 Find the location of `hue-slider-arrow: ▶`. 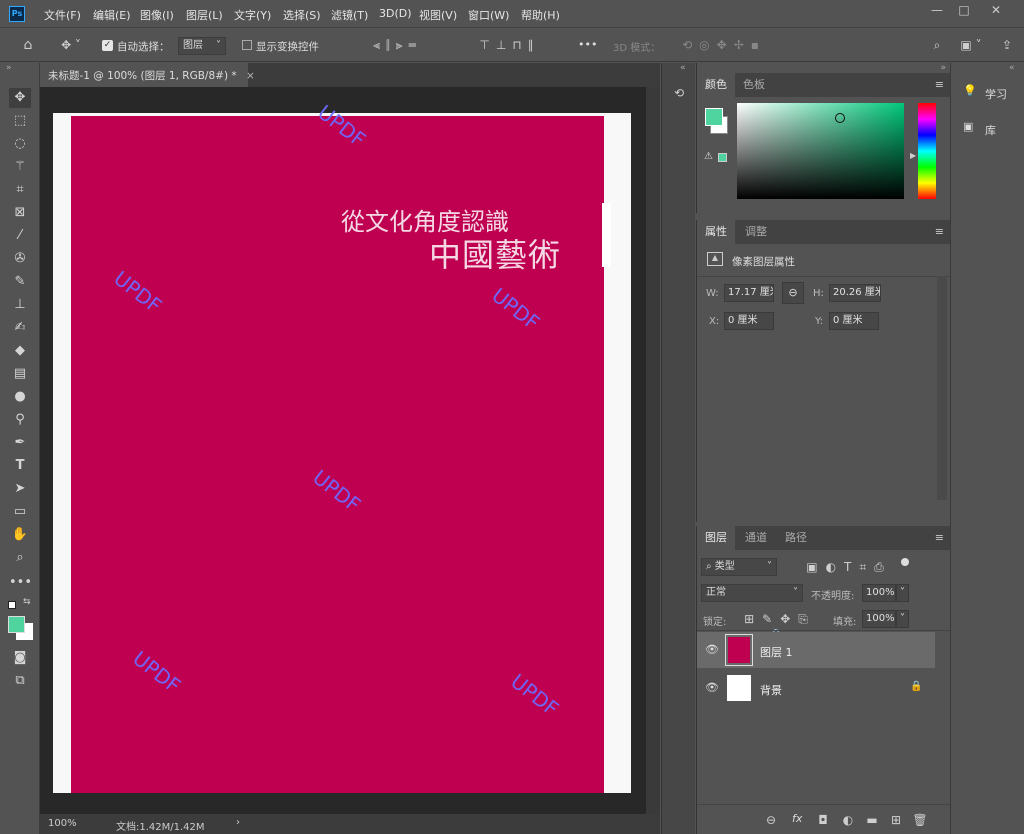

hue-slider-arrow: ▶ is located at coordinates (913, 155).